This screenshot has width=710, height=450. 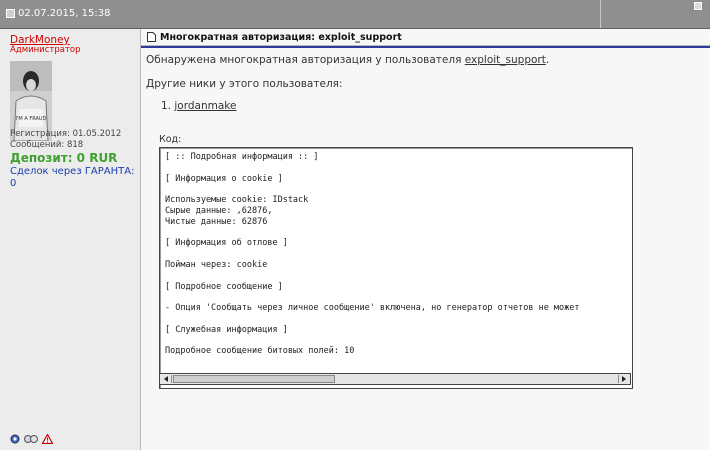 What do you see at coordinates (425, 47) in the screenshot?
I see `post-title-underline` at bounding box center [425, 47].